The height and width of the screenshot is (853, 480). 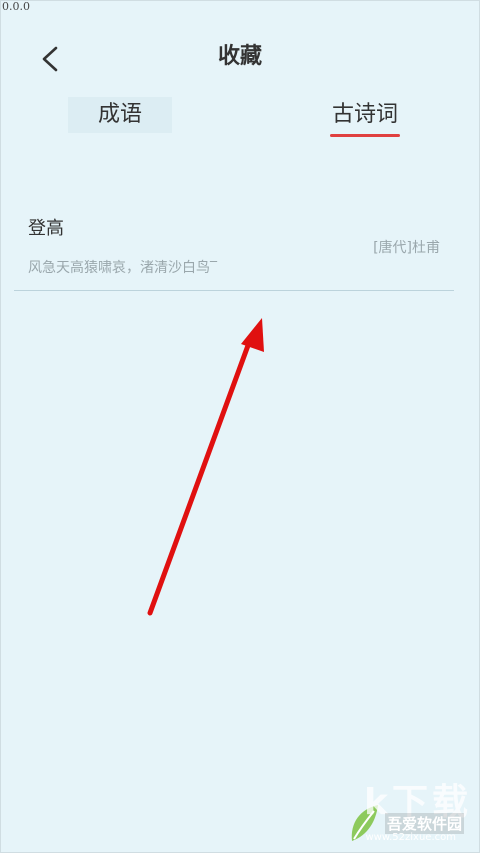 What do you see at coordinates (122, 268) in the screenshot?
I see `poem-excerpt: 风急天高猿啸哀，渚清沙白鸟‾` at bounding box center [122, 268].